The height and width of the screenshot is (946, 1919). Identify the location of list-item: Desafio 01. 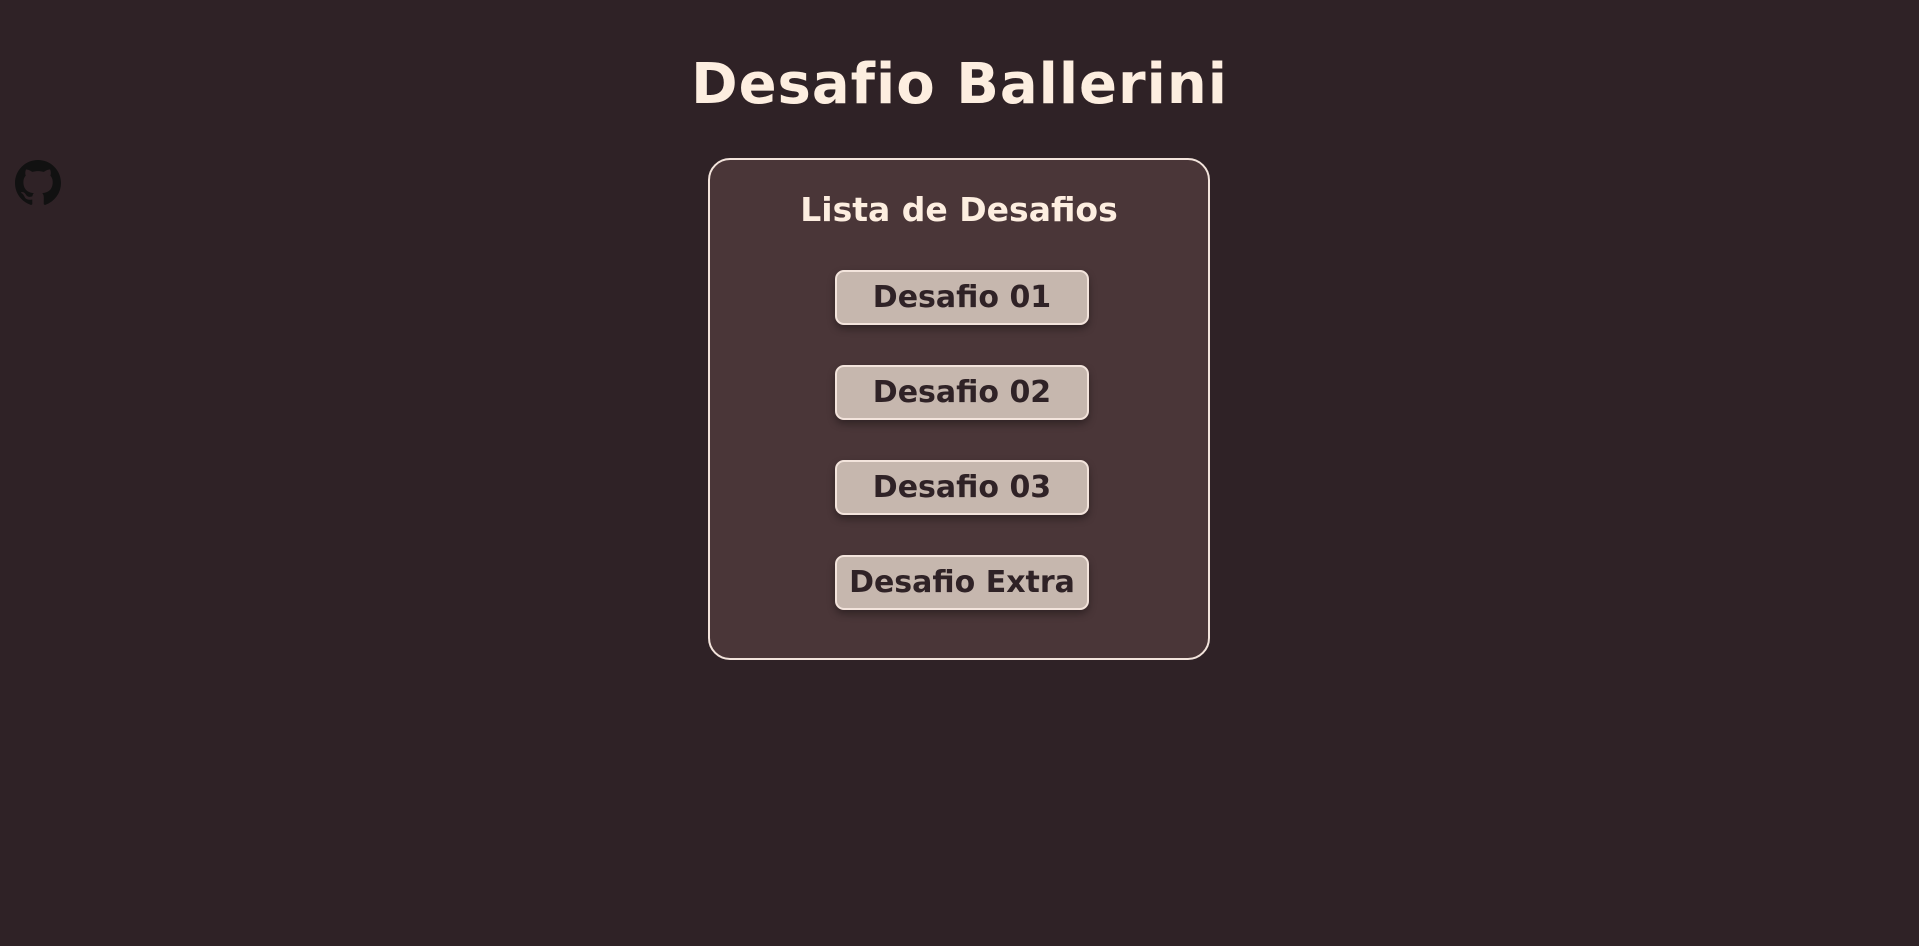
(959, 317).